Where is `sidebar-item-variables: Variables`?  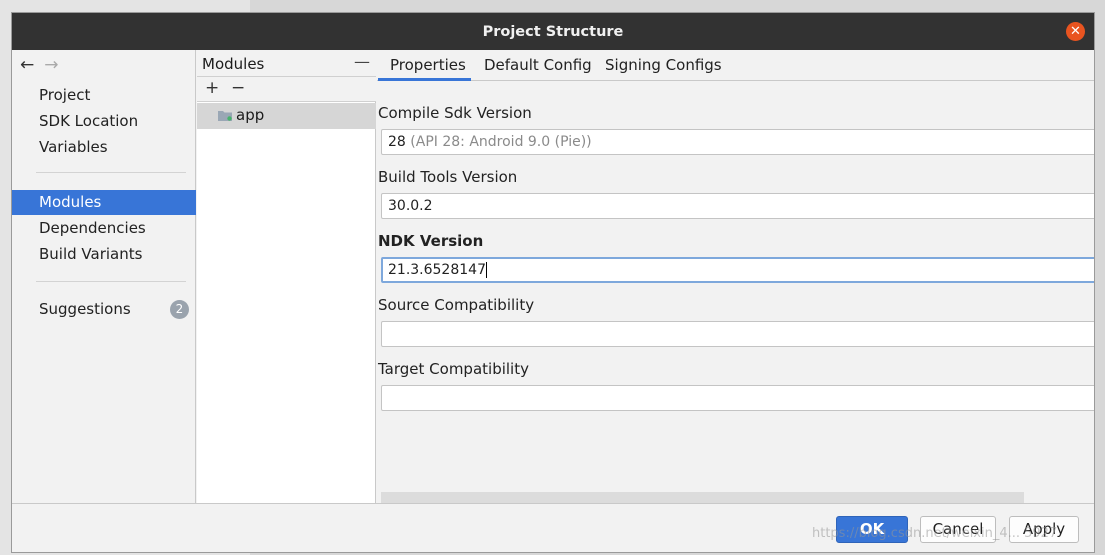 sidebar-item-variables: Variables is located at coordinates (104, 147).